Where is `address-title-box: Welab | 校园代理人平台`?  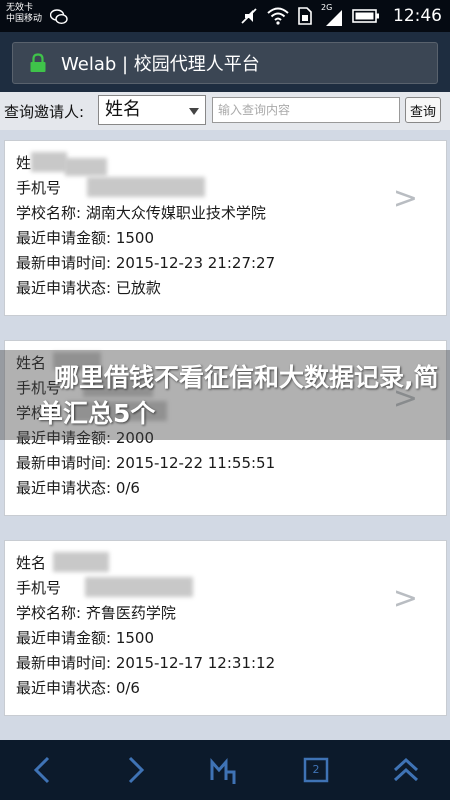 address-title-box: Welab | 校园代理人平台 is located at coordinates (225, 63).